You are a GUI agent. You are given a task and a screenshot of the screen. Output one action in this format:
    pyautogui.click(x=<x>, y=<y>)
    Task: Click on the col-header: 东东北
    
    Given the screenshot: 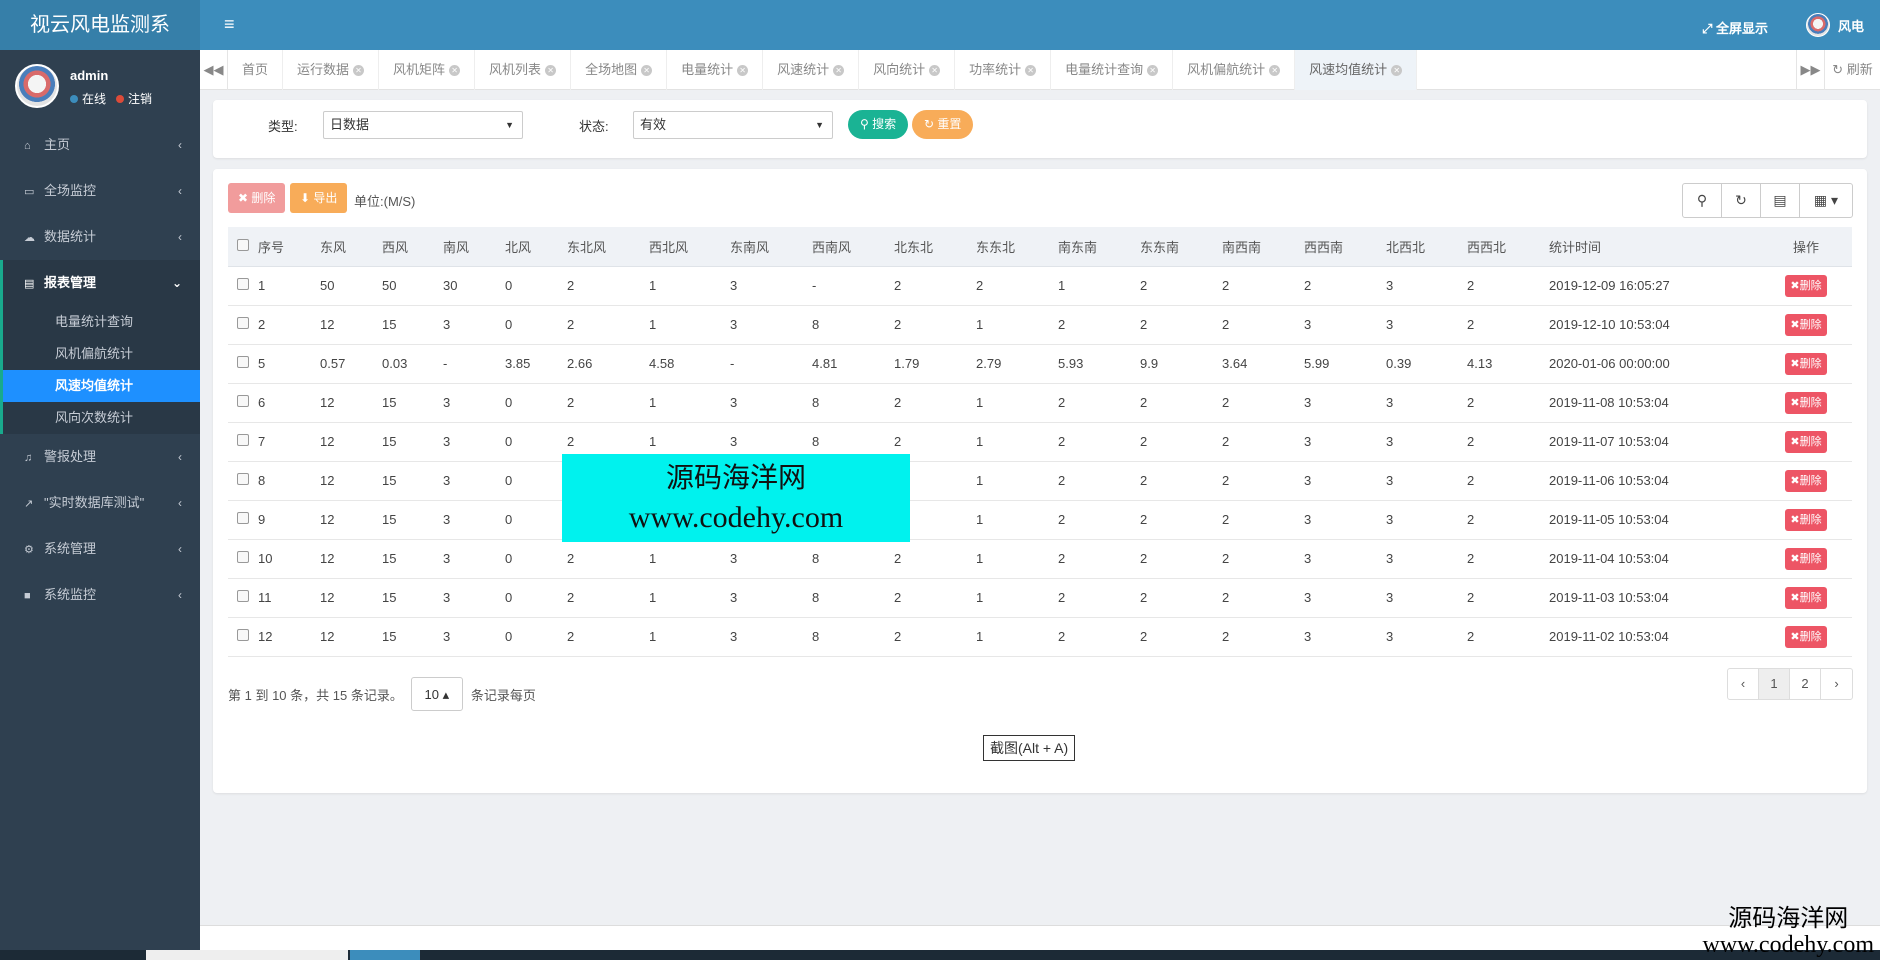 What is the action you would take?
    pyautogui.click(x=1017, y=247)
    